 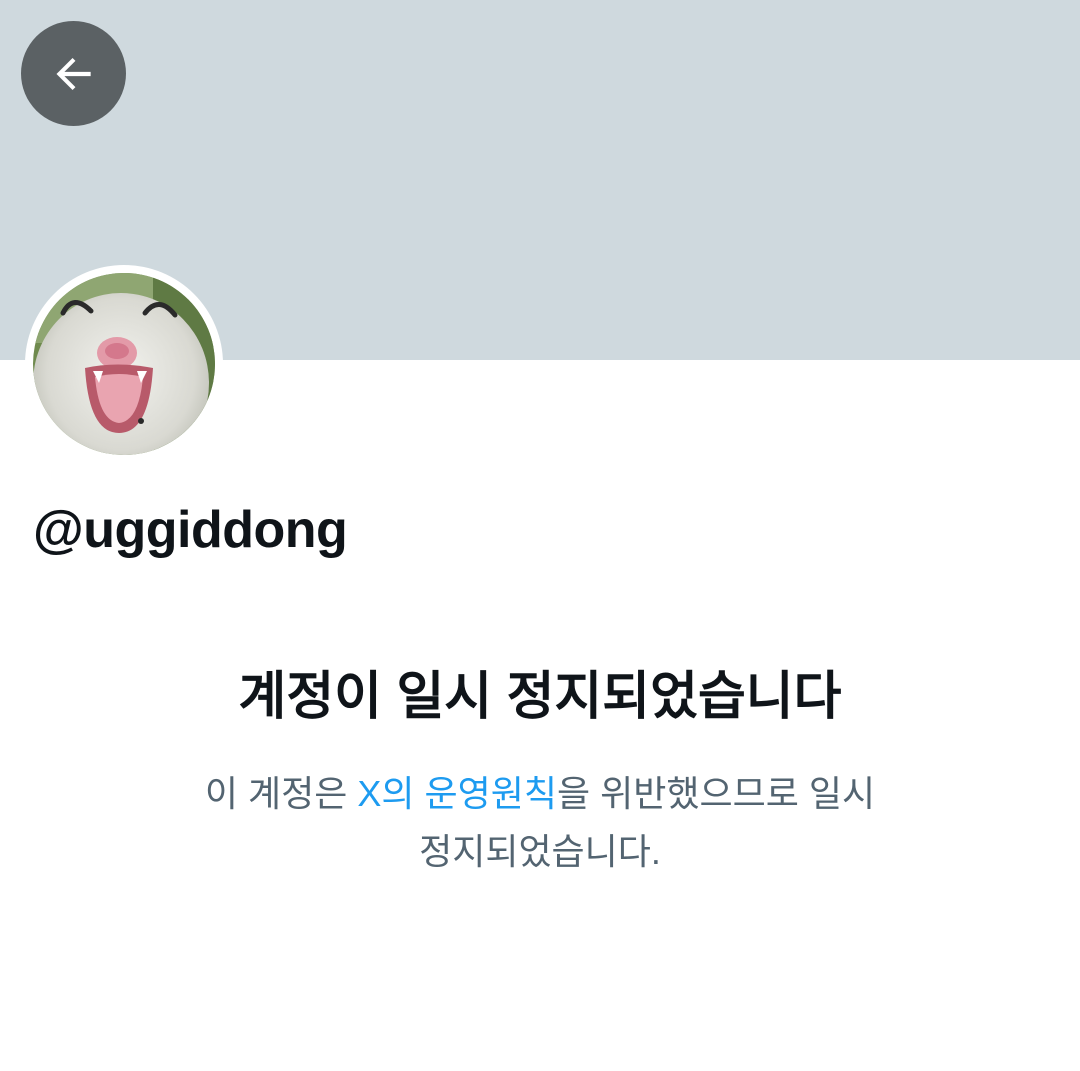 I want to click on back-button, so click(x=73, y=73).